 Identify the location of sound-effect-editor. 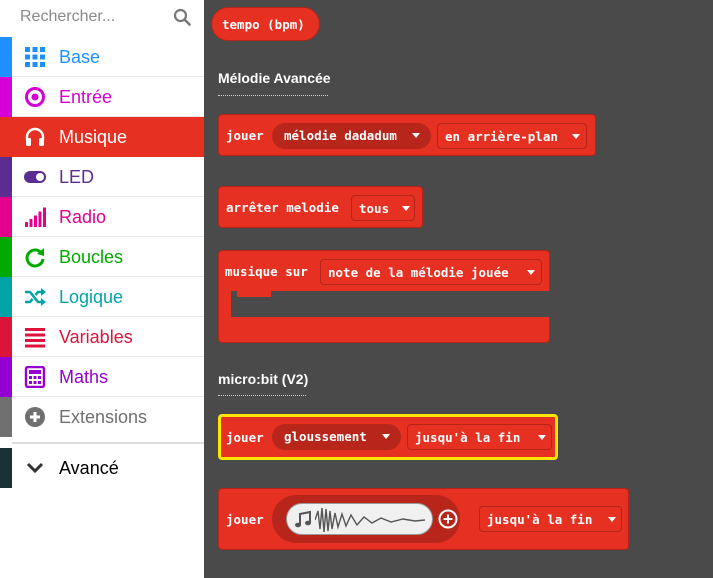
(366, 519).